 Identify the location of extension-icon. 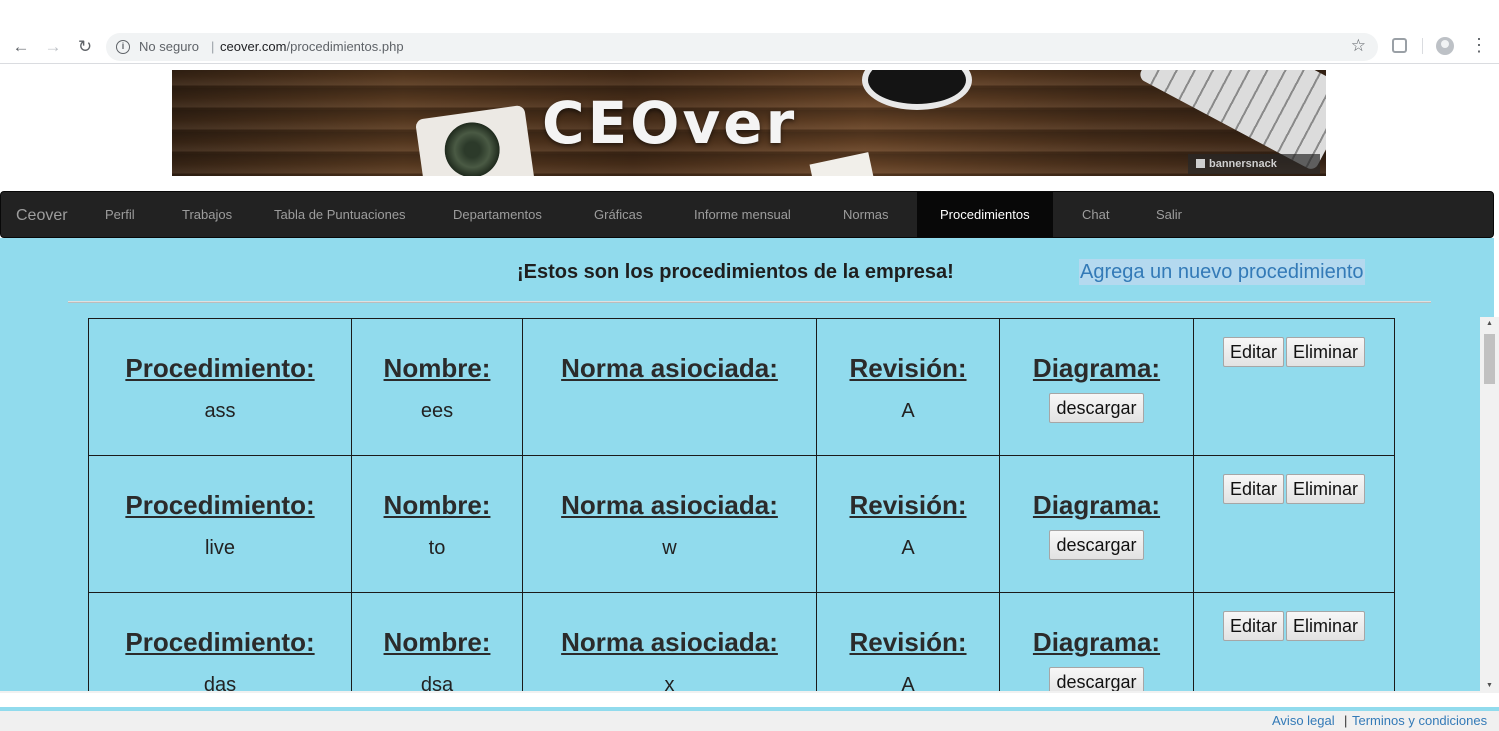
(1399, 45).